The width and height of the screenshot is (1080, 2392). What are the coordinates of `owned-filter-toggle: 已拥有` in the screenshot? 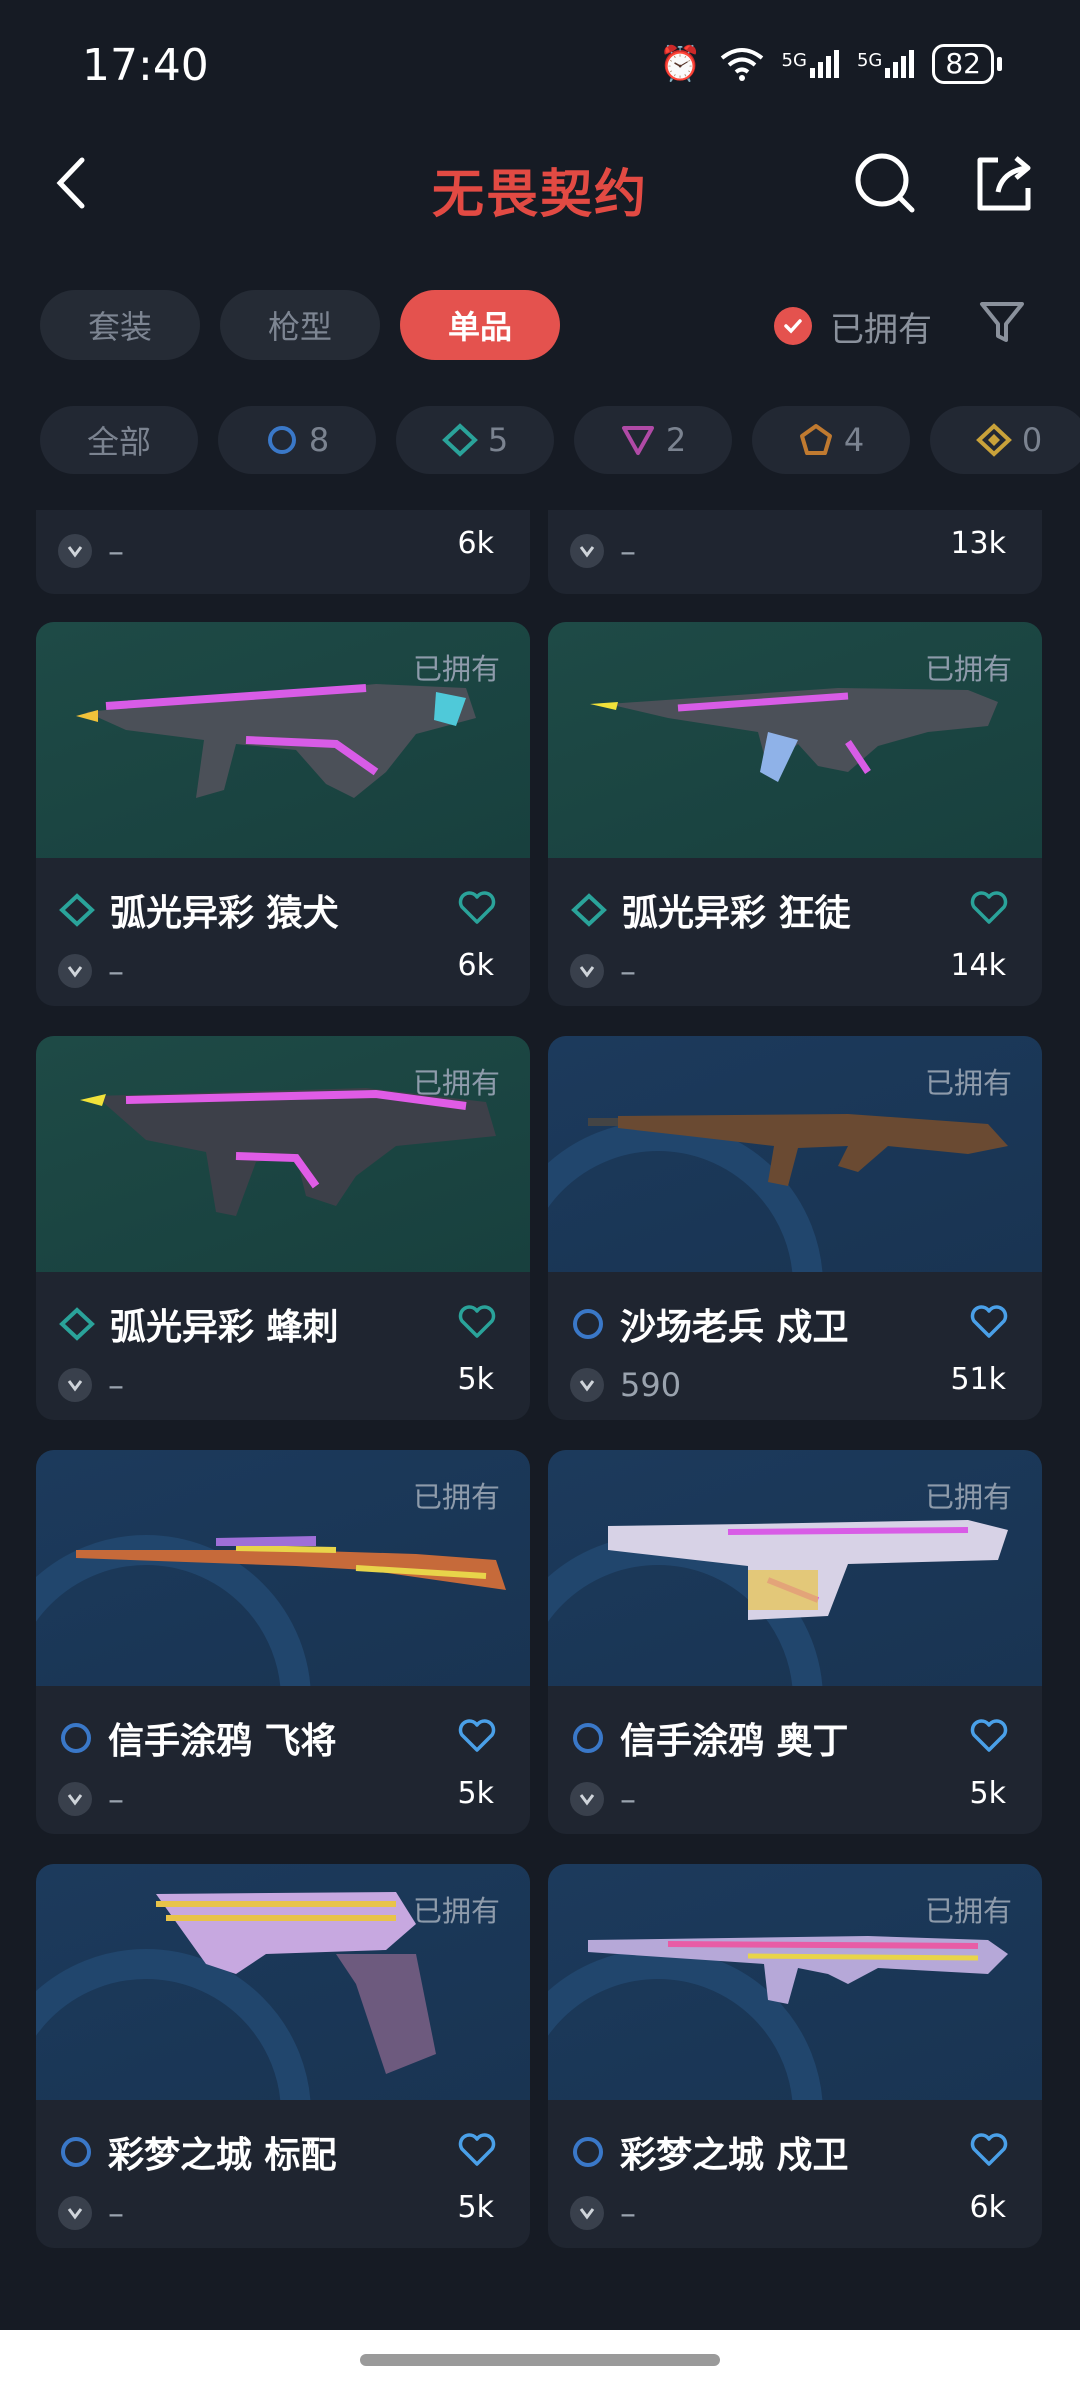 It's located at (853, 326).